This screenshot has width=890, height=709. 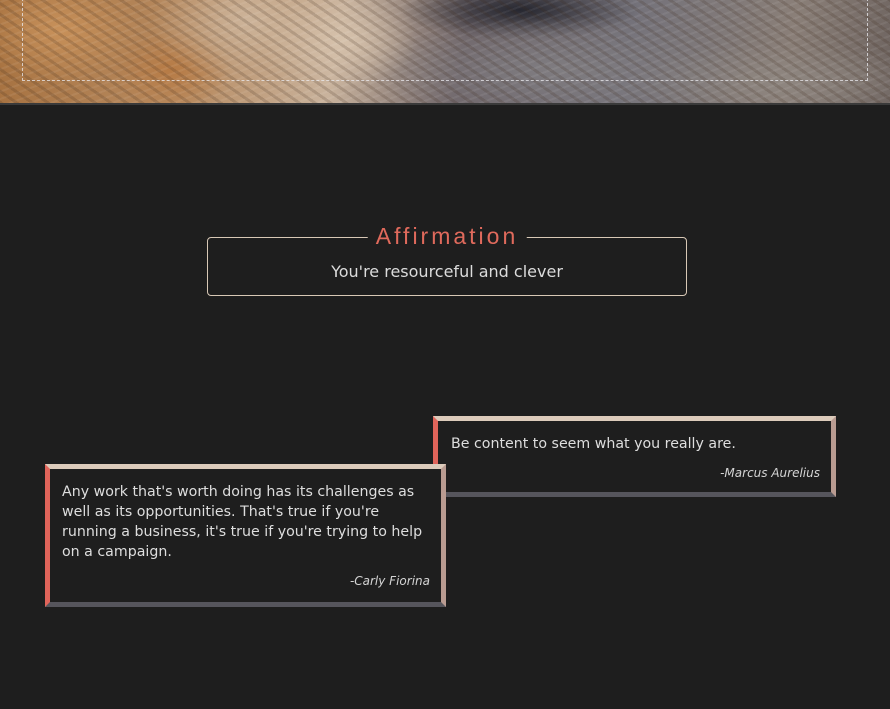 I want to click on quote-author: -Marcus Aurelius, so click(x=770, y=473).